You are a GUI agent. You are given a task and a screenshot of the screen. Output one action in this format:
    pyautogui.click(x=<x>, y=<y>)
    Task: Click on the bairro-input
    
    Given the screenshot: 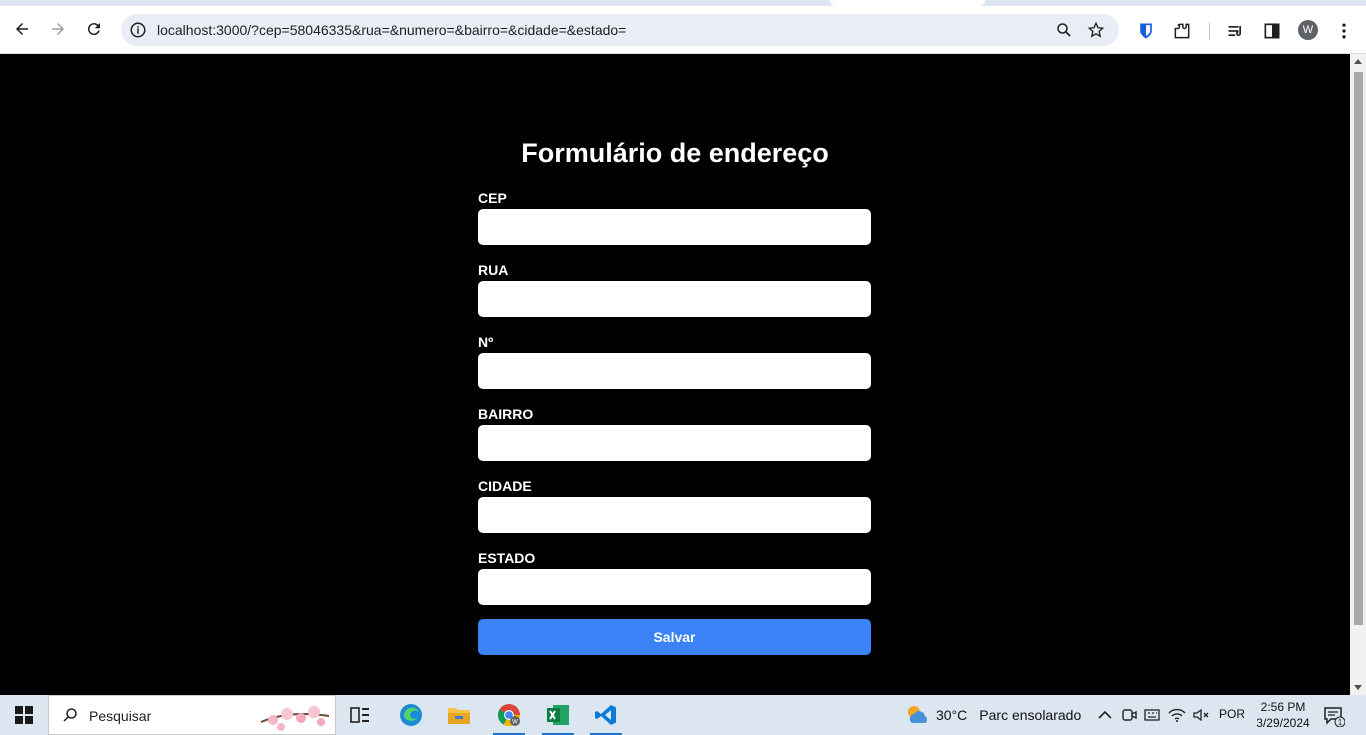 What is the action you would take?
    pyautogui.click(x=674, y=443)
    